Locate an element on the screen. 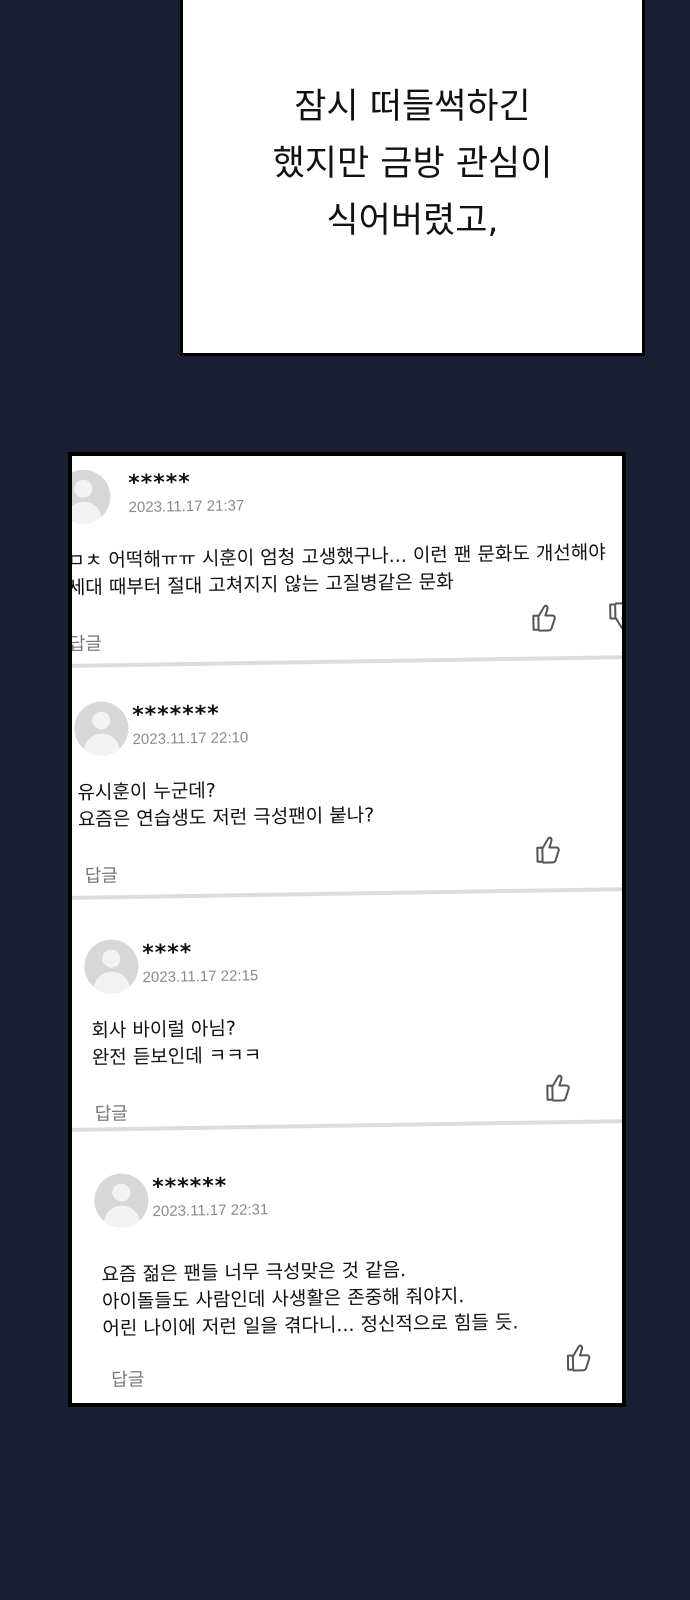 This screenshot has width=690, height=1600. comment-username: ******* is located at coordinates (176, 715).